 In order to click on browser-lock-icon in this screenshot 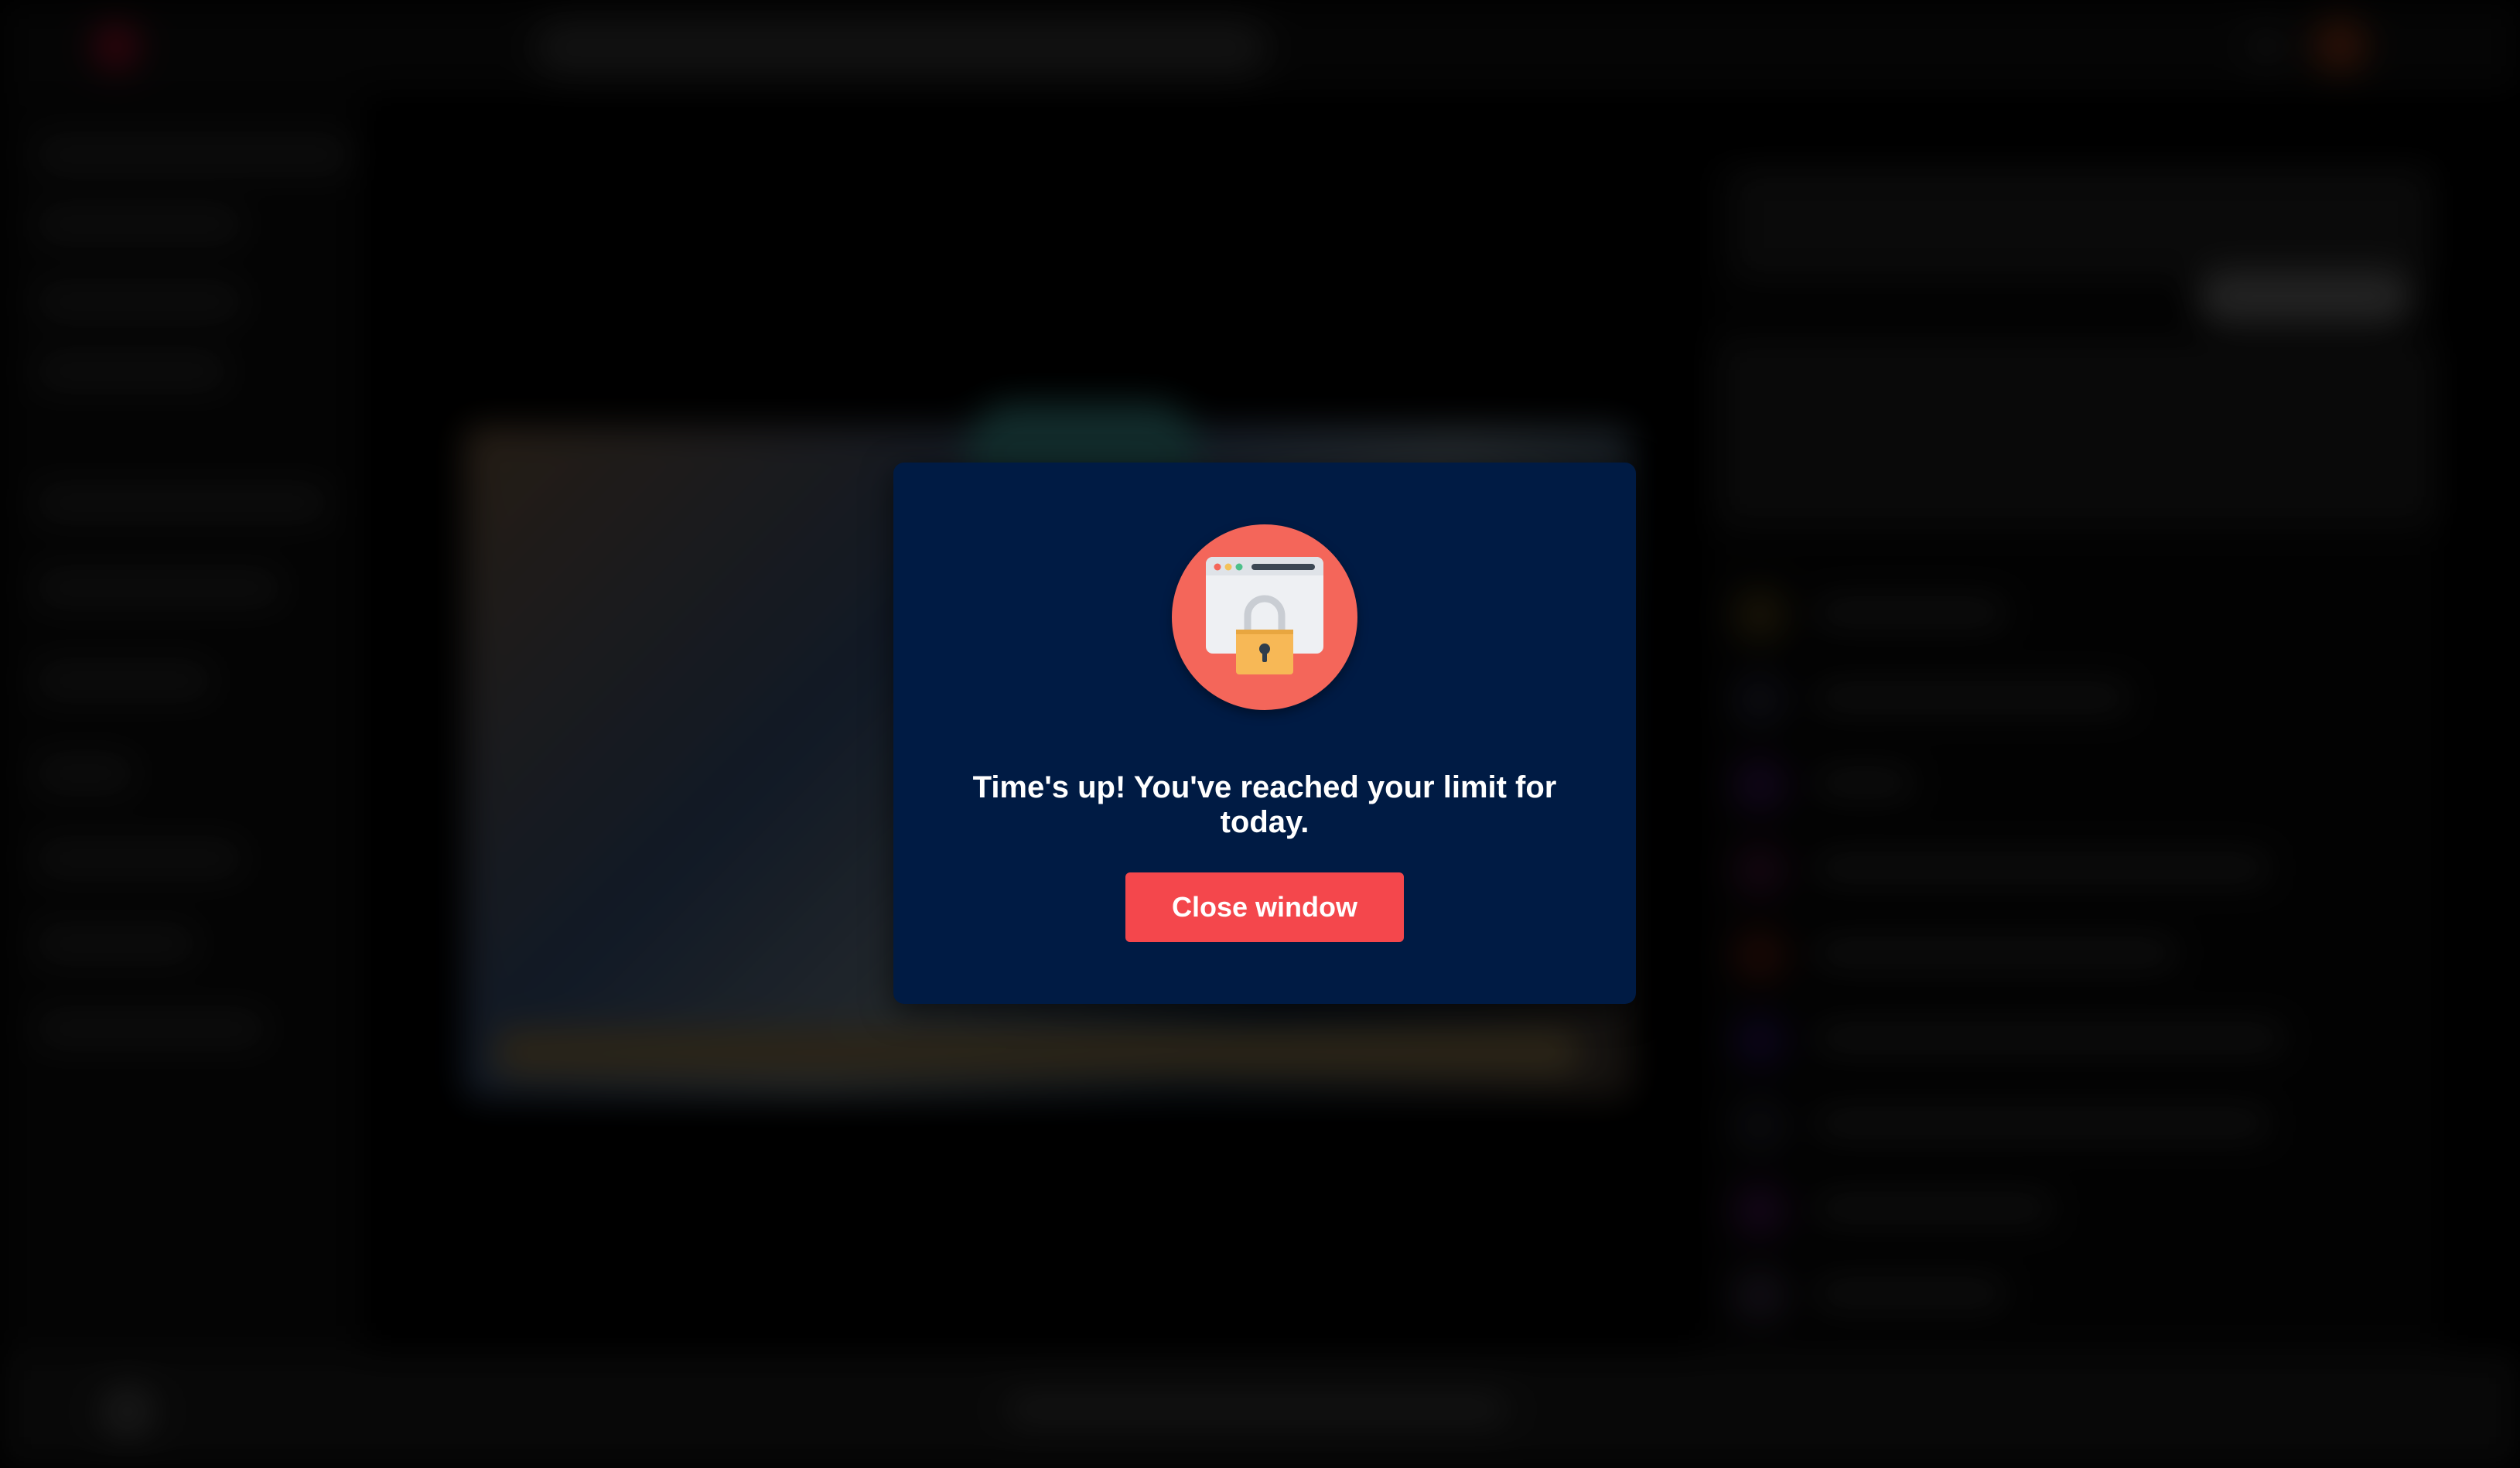, I will do `click(1265, 617)`.